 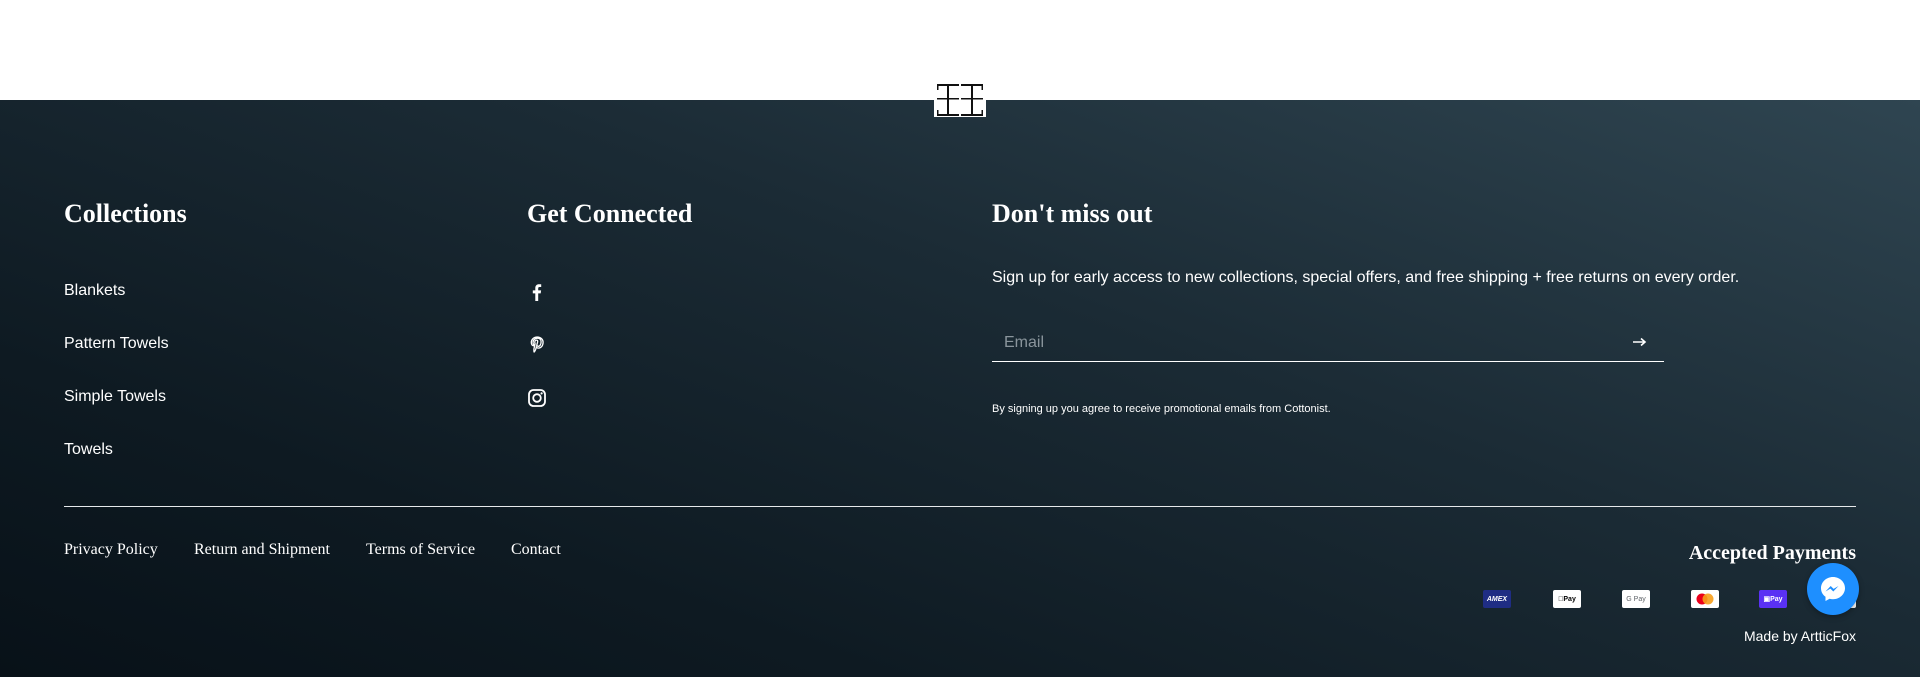 I want to click on mastercard-icon, so click(x=1705, y=599).